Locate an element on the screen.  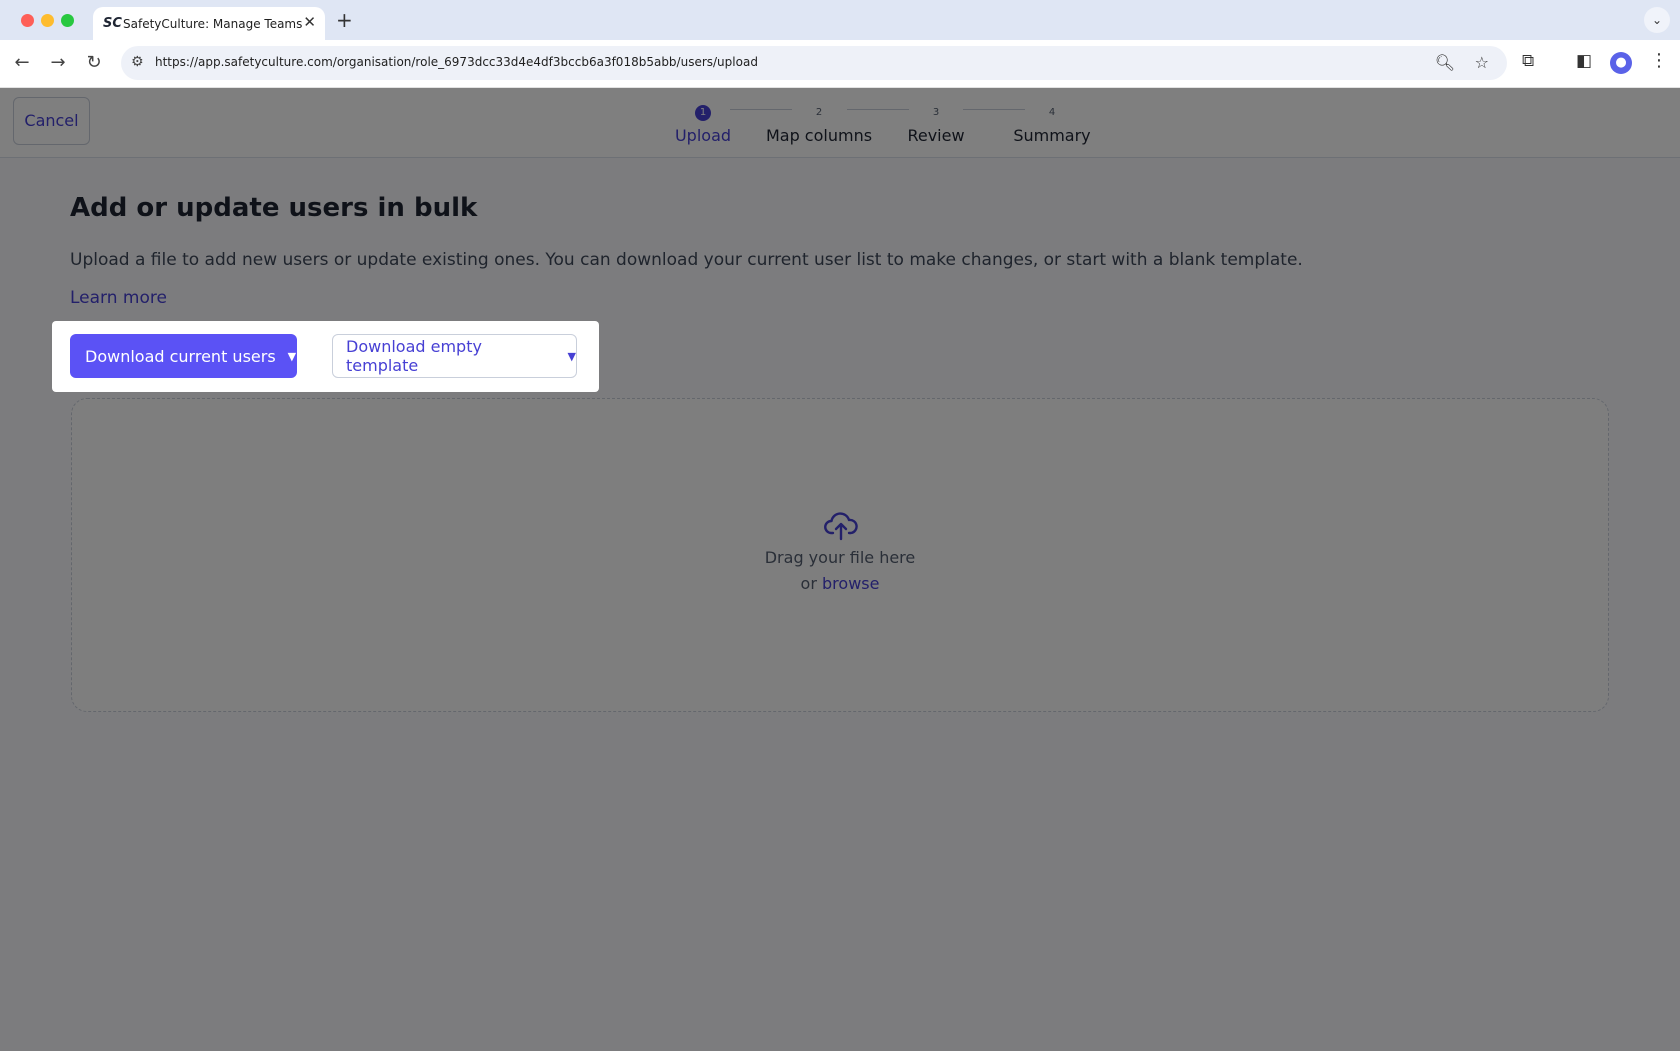
learn-more-link: Learn more is located at coordinates (118, 298).